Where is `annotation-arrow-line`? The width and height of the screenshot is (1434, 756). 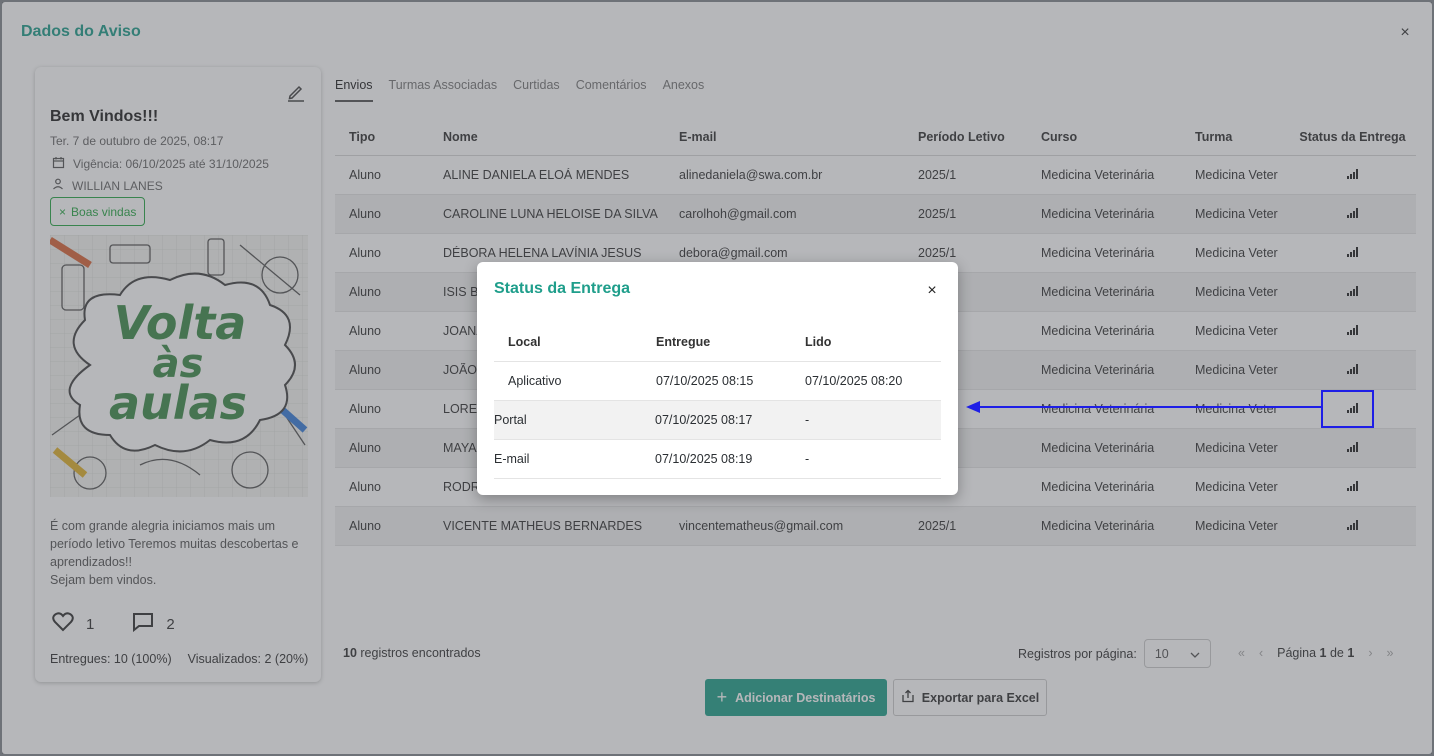 annotation-arrow-line is located at coordinates (1151, 407).